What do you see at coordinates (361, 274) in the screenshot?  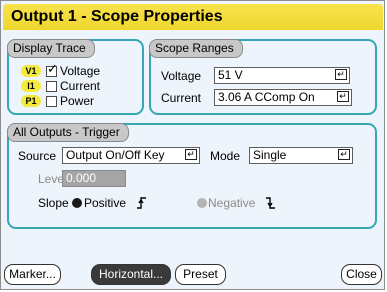 I see `close-button: Close` at bounding box center [361, 274].